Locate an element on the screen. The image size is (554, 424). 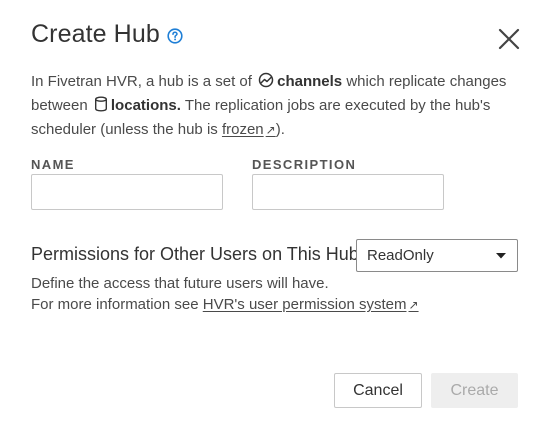
channels-term: channels is located at coordinates (310, 81).